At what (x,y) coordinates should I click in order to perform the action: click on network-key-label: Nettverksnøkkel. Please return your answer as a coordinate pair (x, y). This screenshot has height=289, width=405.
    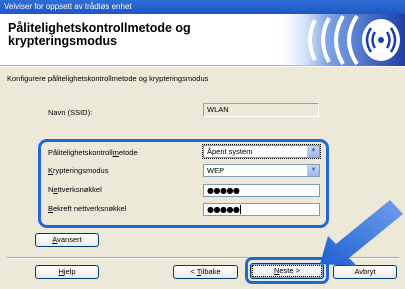
    Looking at the image, I should click on (75, 189).